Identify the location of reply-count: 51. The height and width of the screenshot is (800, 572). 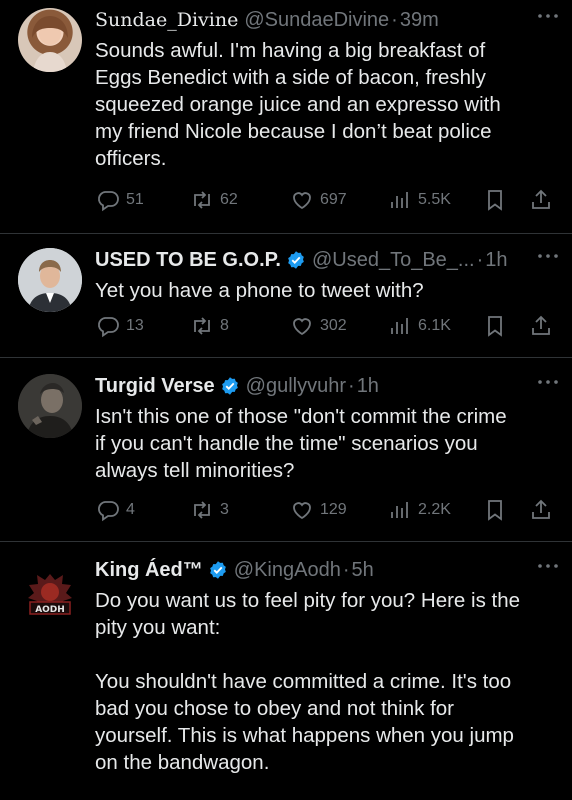
(135, 199).